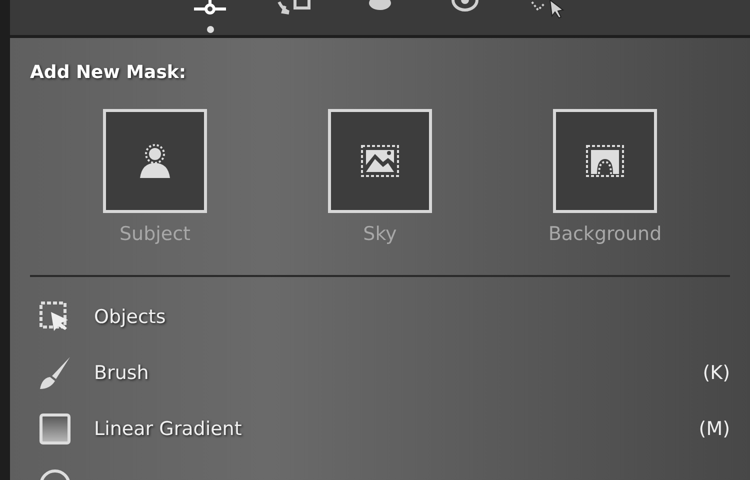  Describe the element at coordinates (380, 317) in the screenshot. I see `mask-tool-item: Objects` at that location.